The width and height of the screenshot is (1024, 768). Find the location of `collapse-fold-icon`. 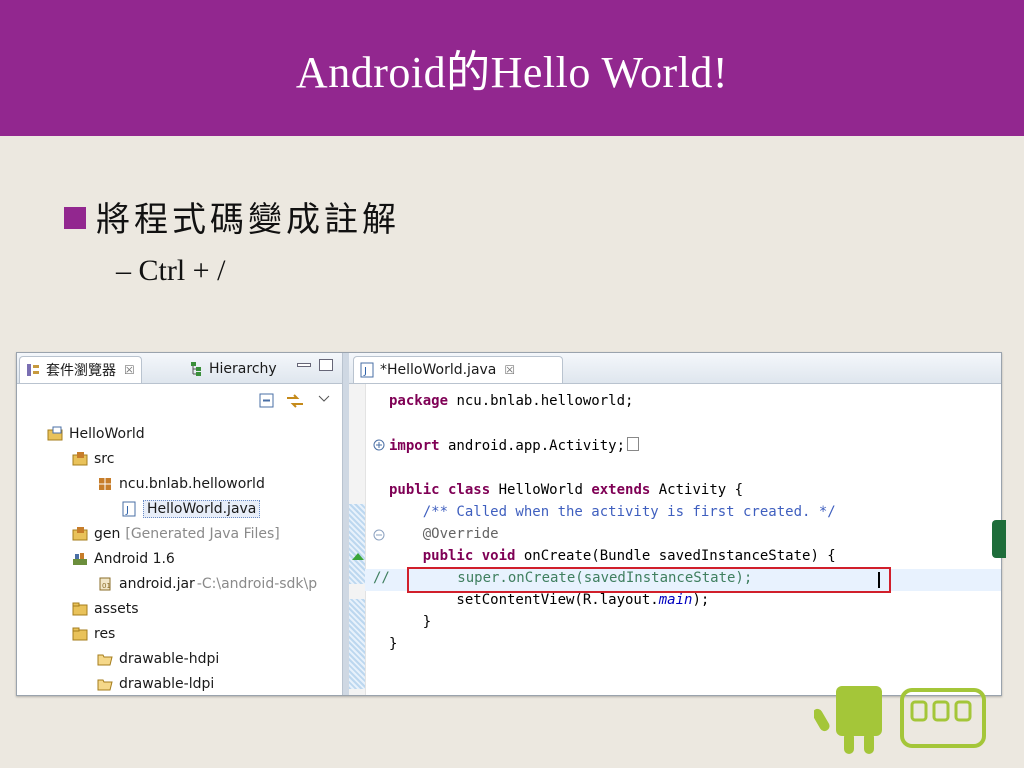

collapse-fold-icon is located at coordinates (379, 535).